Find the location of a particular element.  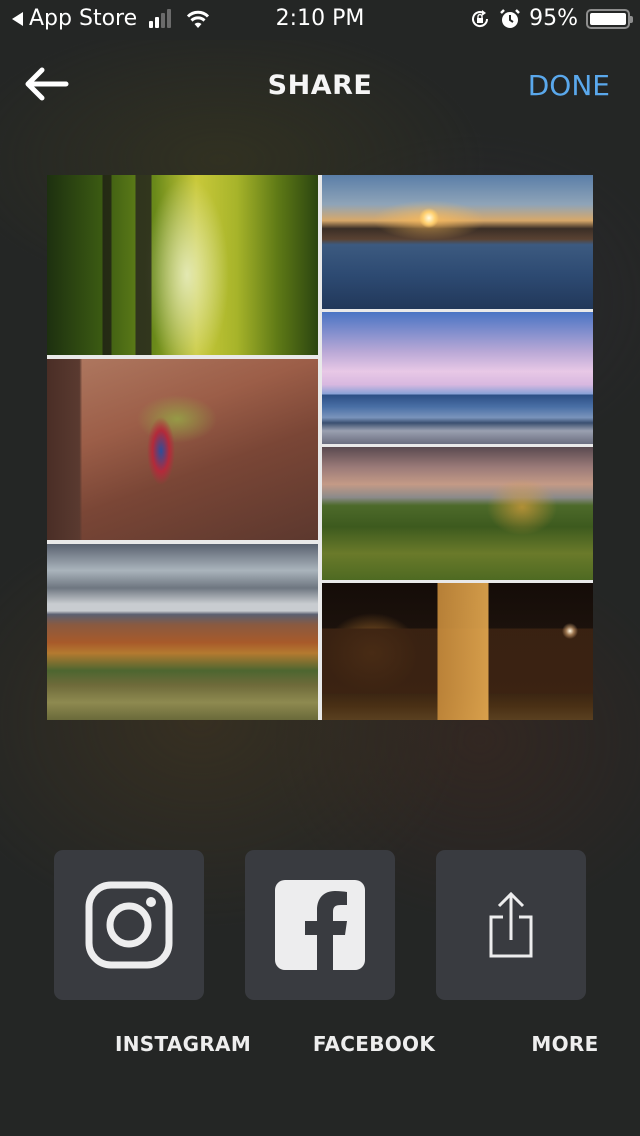

instagram-icon is located at coordinates (129, 925).